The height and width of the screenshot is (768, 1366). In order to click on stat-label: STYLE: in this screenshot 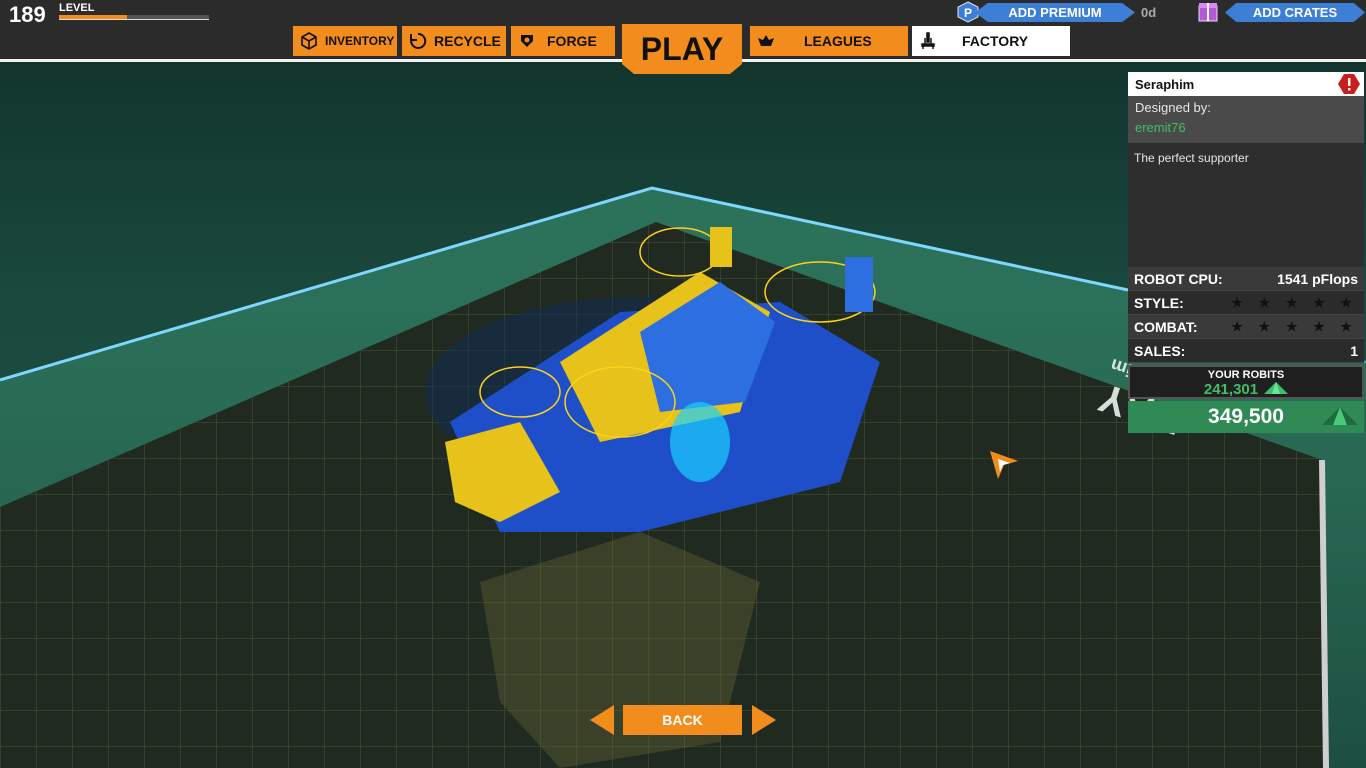, I will do `click(1159, 302)`.